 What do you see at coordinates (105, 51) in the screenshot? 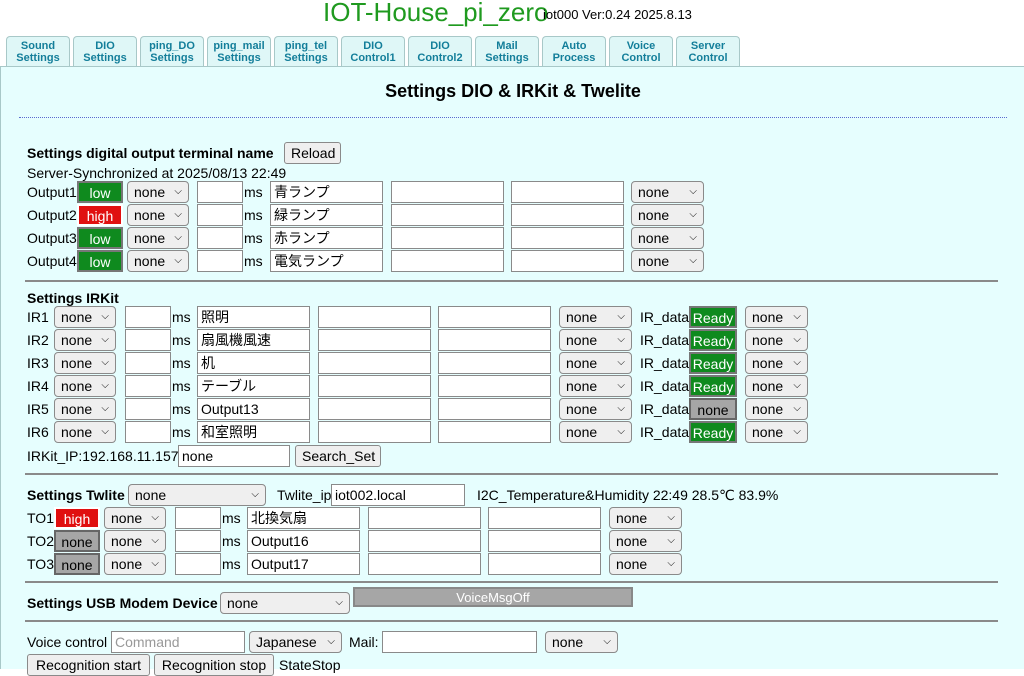
I see `tab-1: DIO Settings` at bounding box center [105, 51].